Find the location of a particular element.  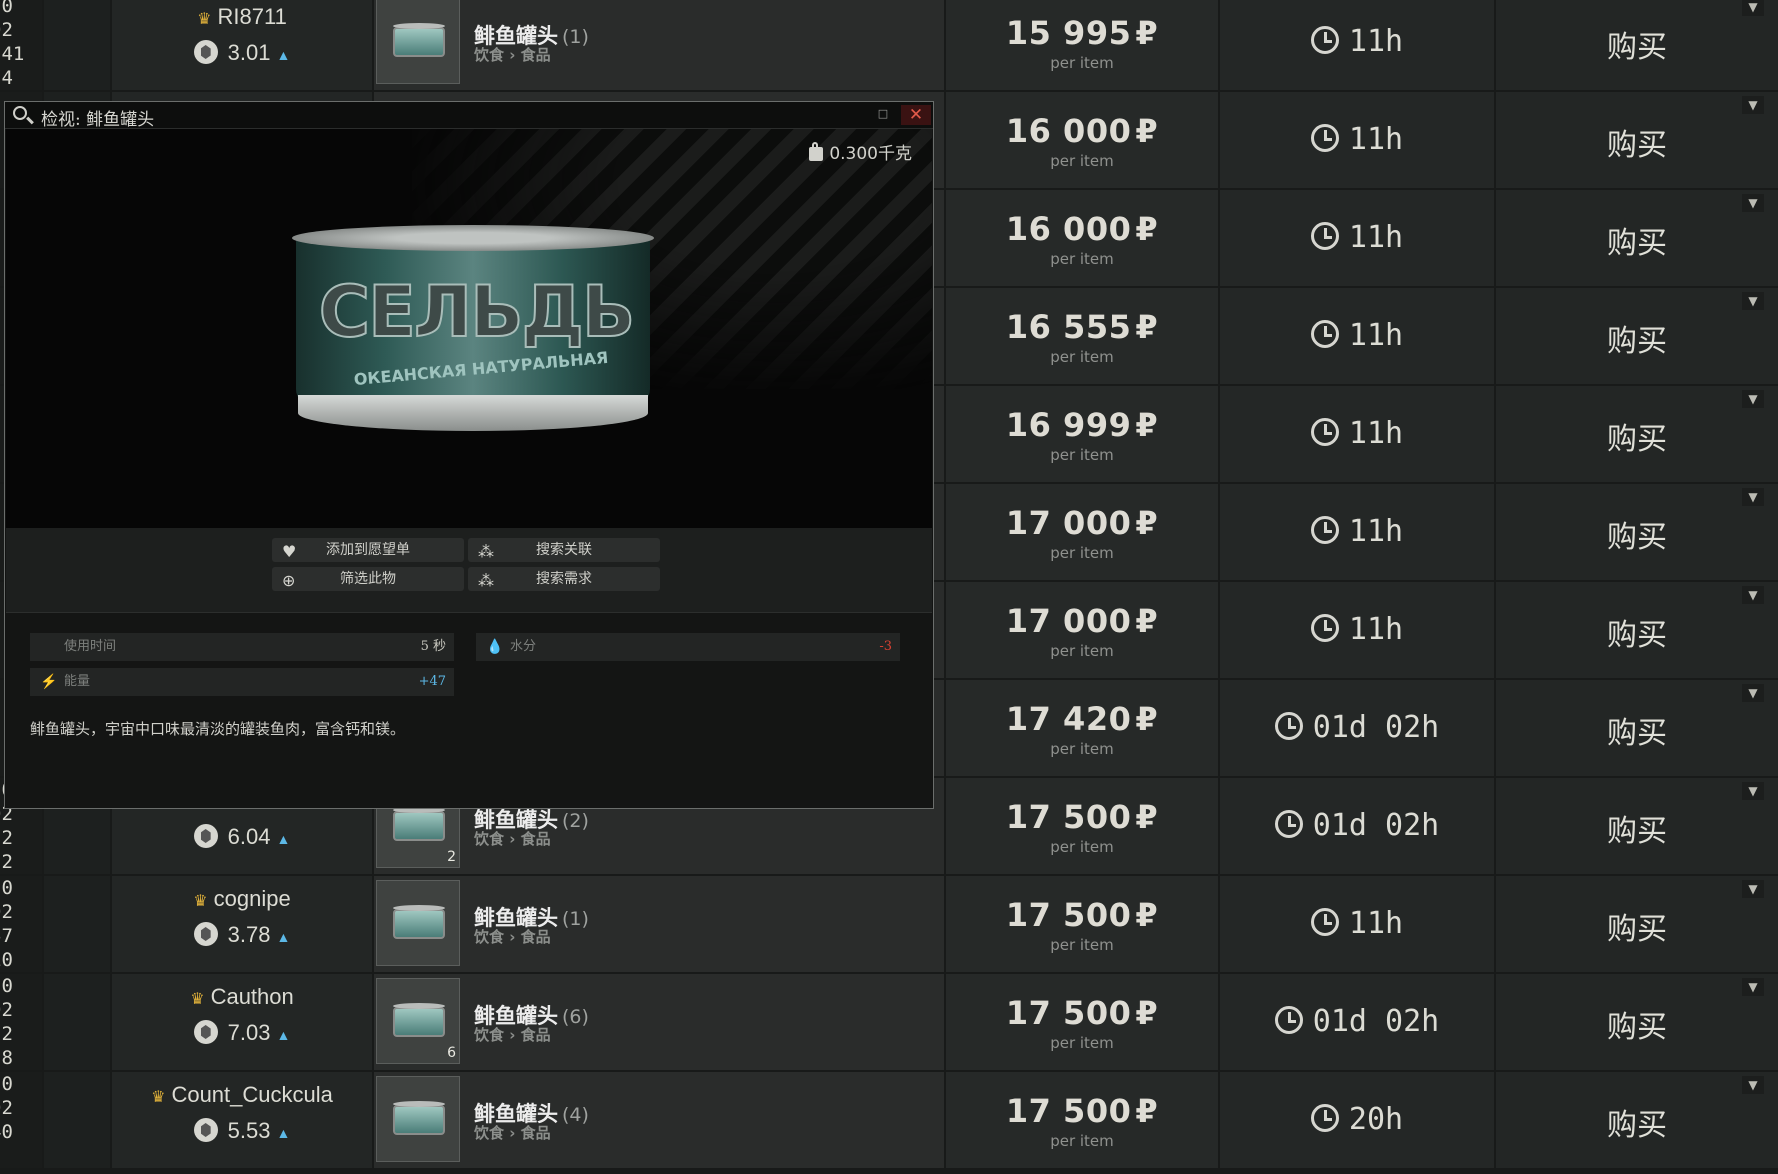

time-cell: 20h is located at coordinates (1357, 1120).